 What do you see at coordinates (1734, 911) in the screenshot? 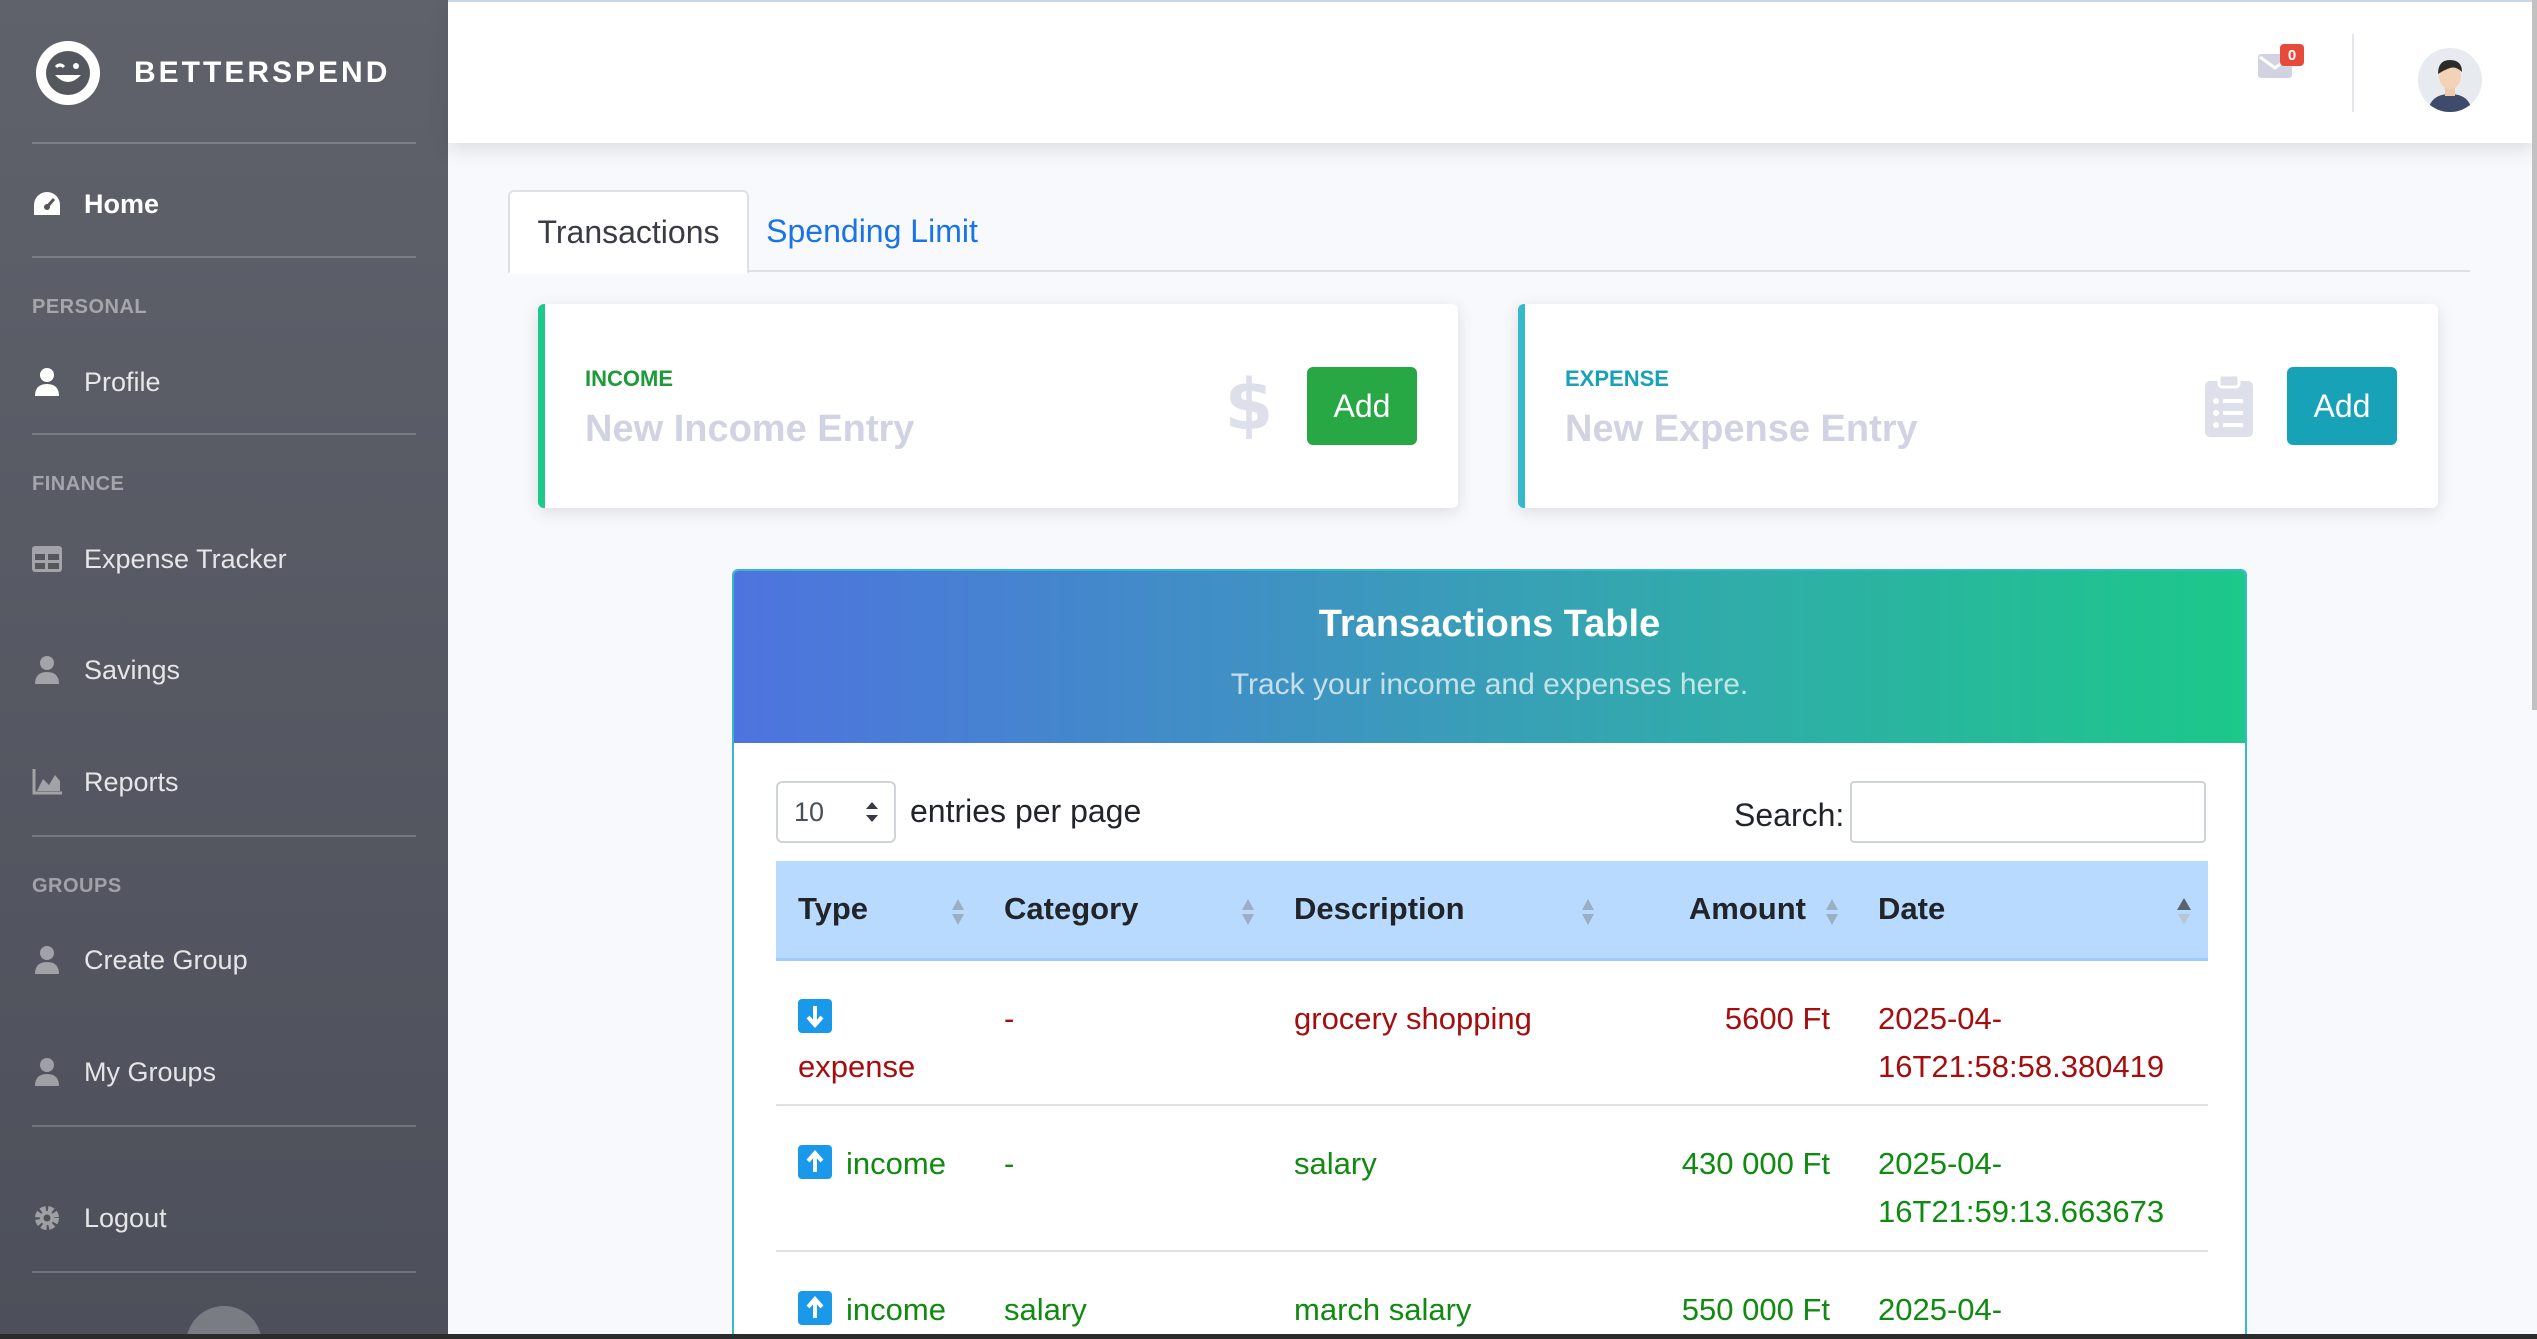
I see `column-header-amount: Amount` at bounding box center [1734, 911].